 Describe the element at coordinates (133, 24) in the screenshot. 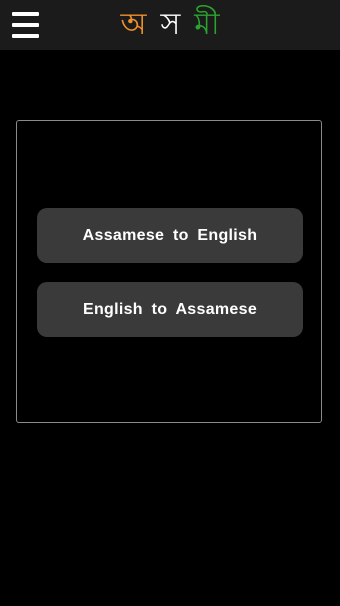

I see `title-letter-1: অ` at that location.